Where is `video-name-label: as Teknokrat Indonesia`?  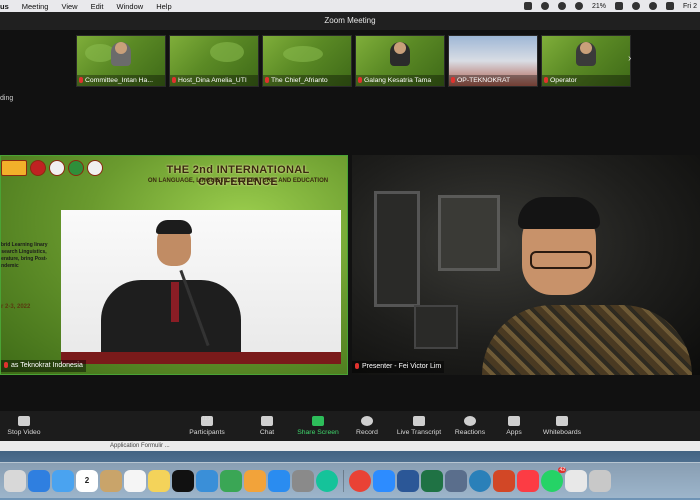 video-name-label: as Teknokrat Indonesia is located at coordinates (47, 365).